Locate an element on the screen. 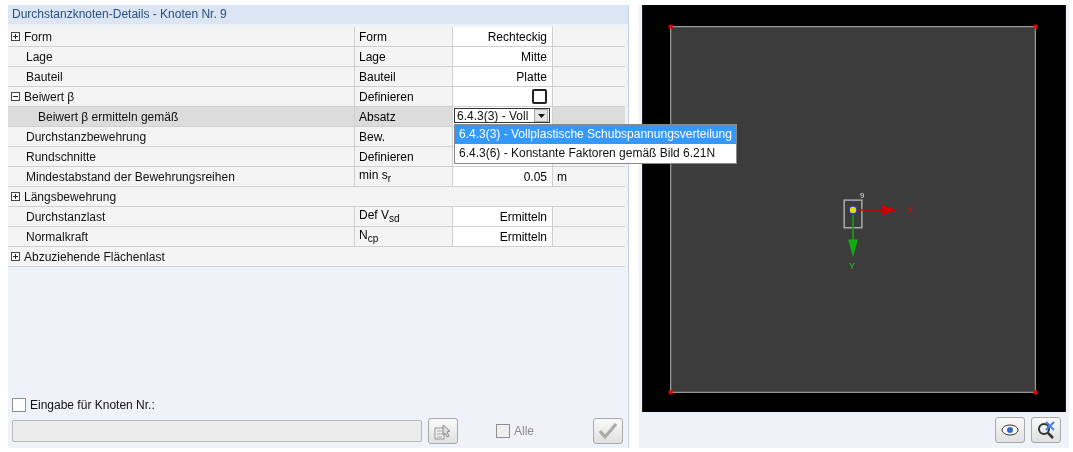 This screenshot has width=1073, height=452. magnifier-icon is located at coordinates (1046, 430).